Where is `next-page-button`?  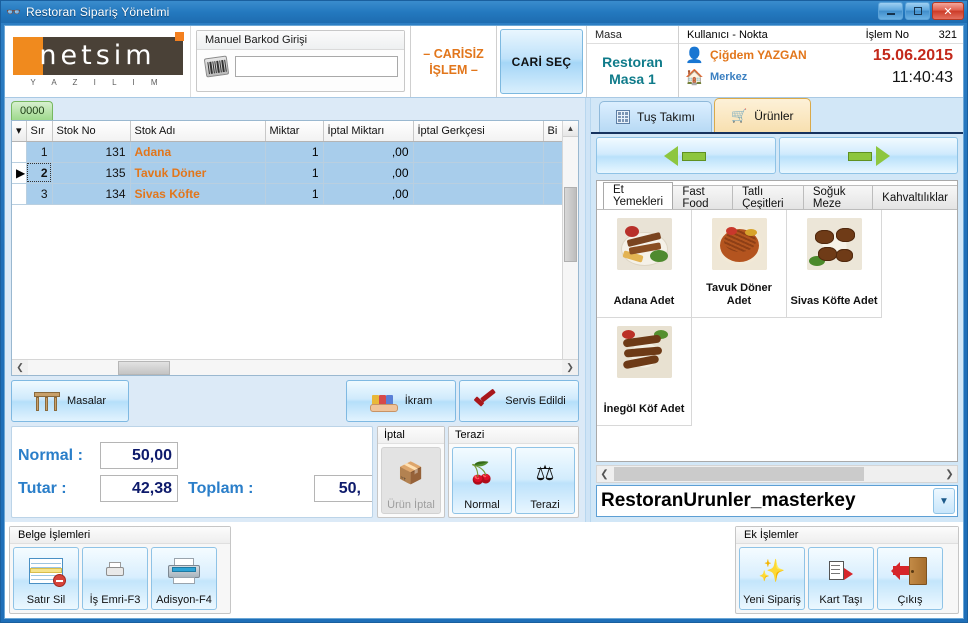
next-page-button is located at coordinates (868, 155).